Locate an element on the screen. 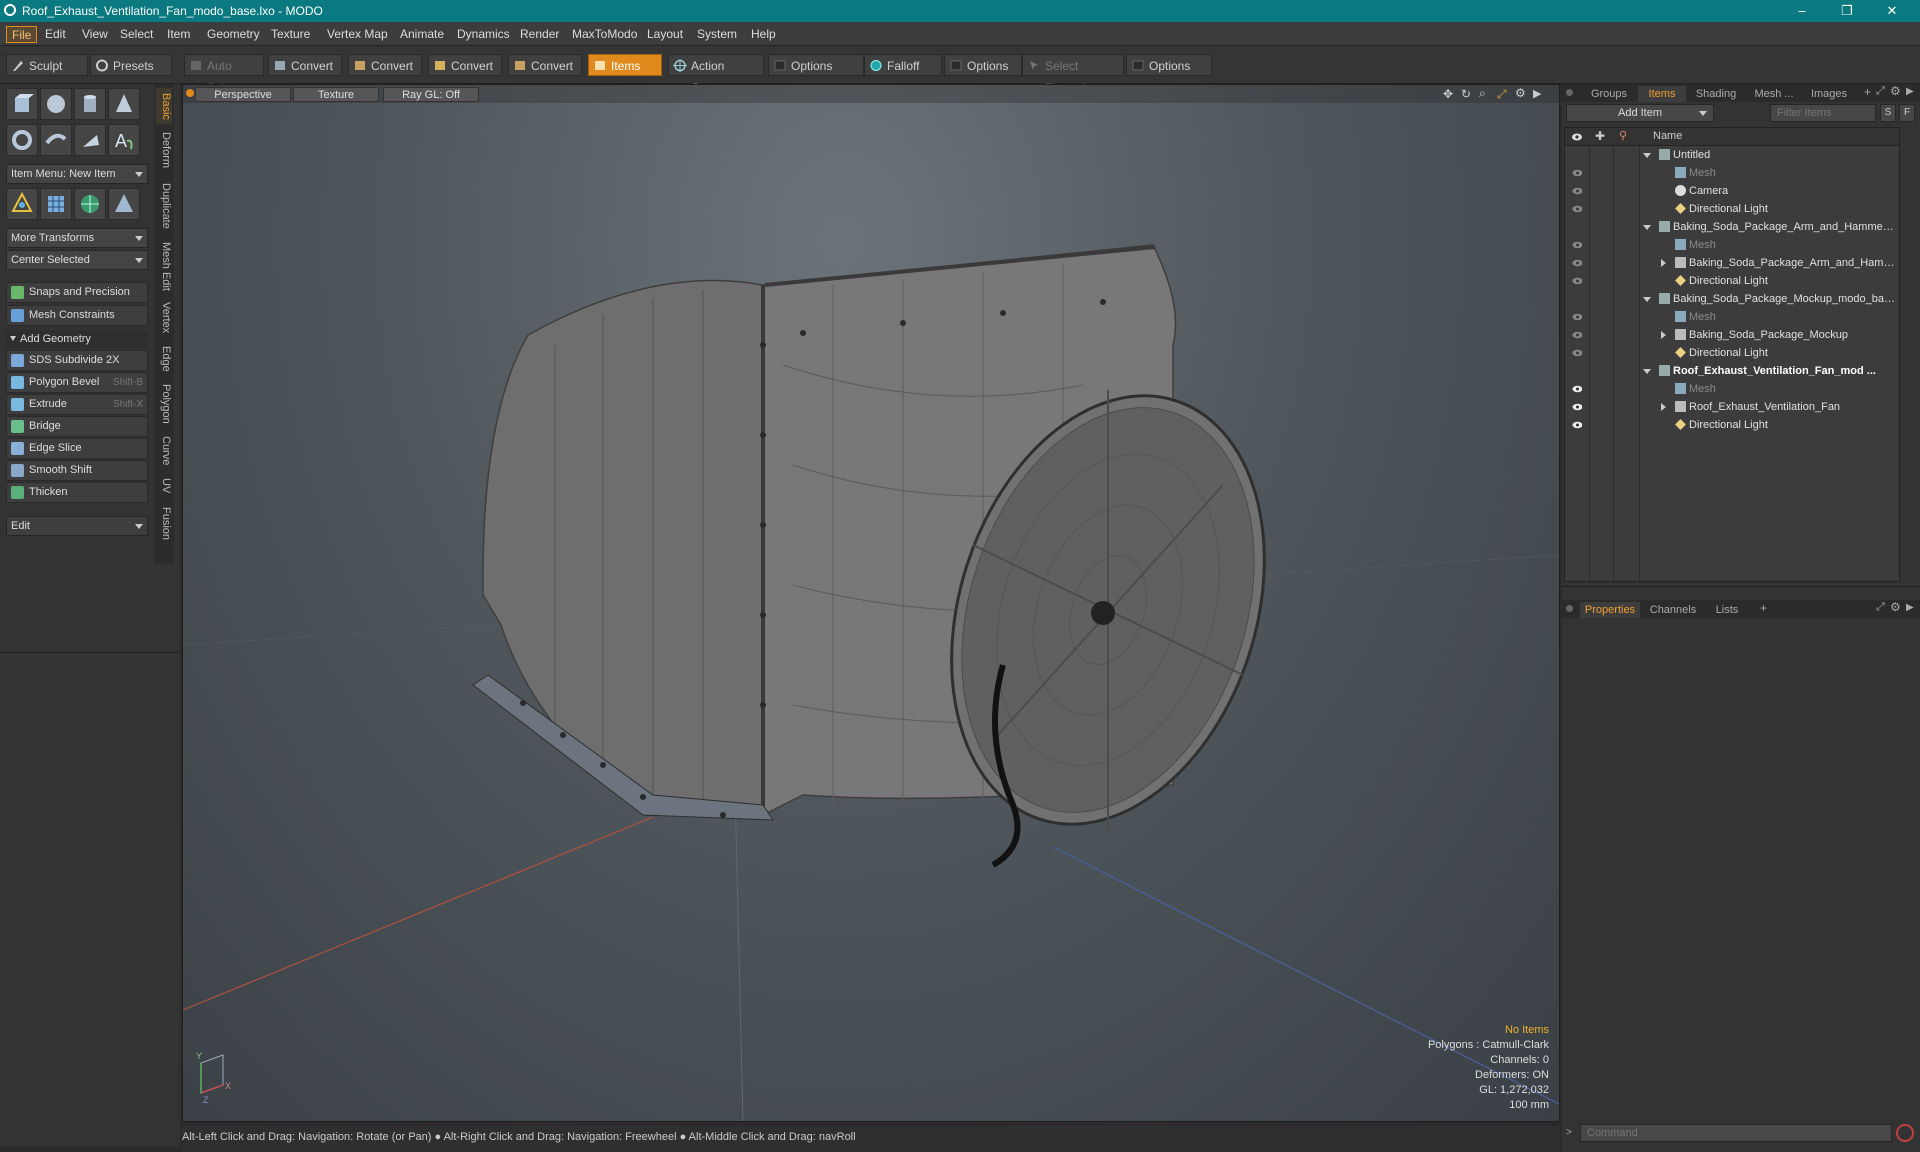 The image size is (1920, 1152). tab-shading: Shading is located at coordinates (1716, 94).